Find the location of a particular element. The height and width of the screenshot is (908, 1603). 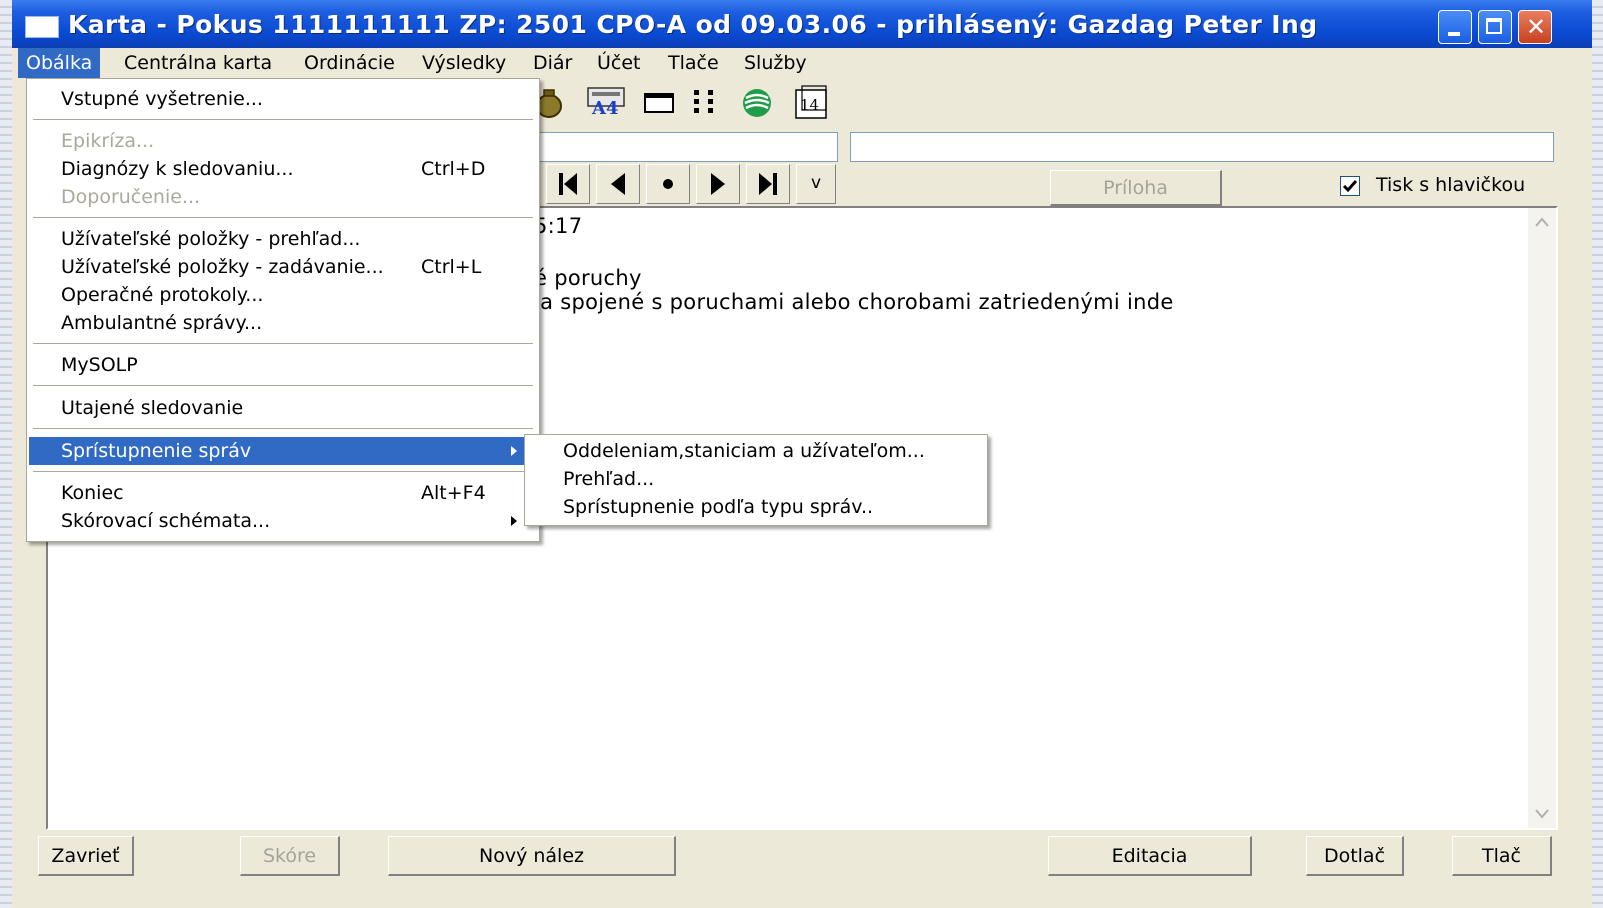

nav-more-button: v is located at coordinates (816, 184).